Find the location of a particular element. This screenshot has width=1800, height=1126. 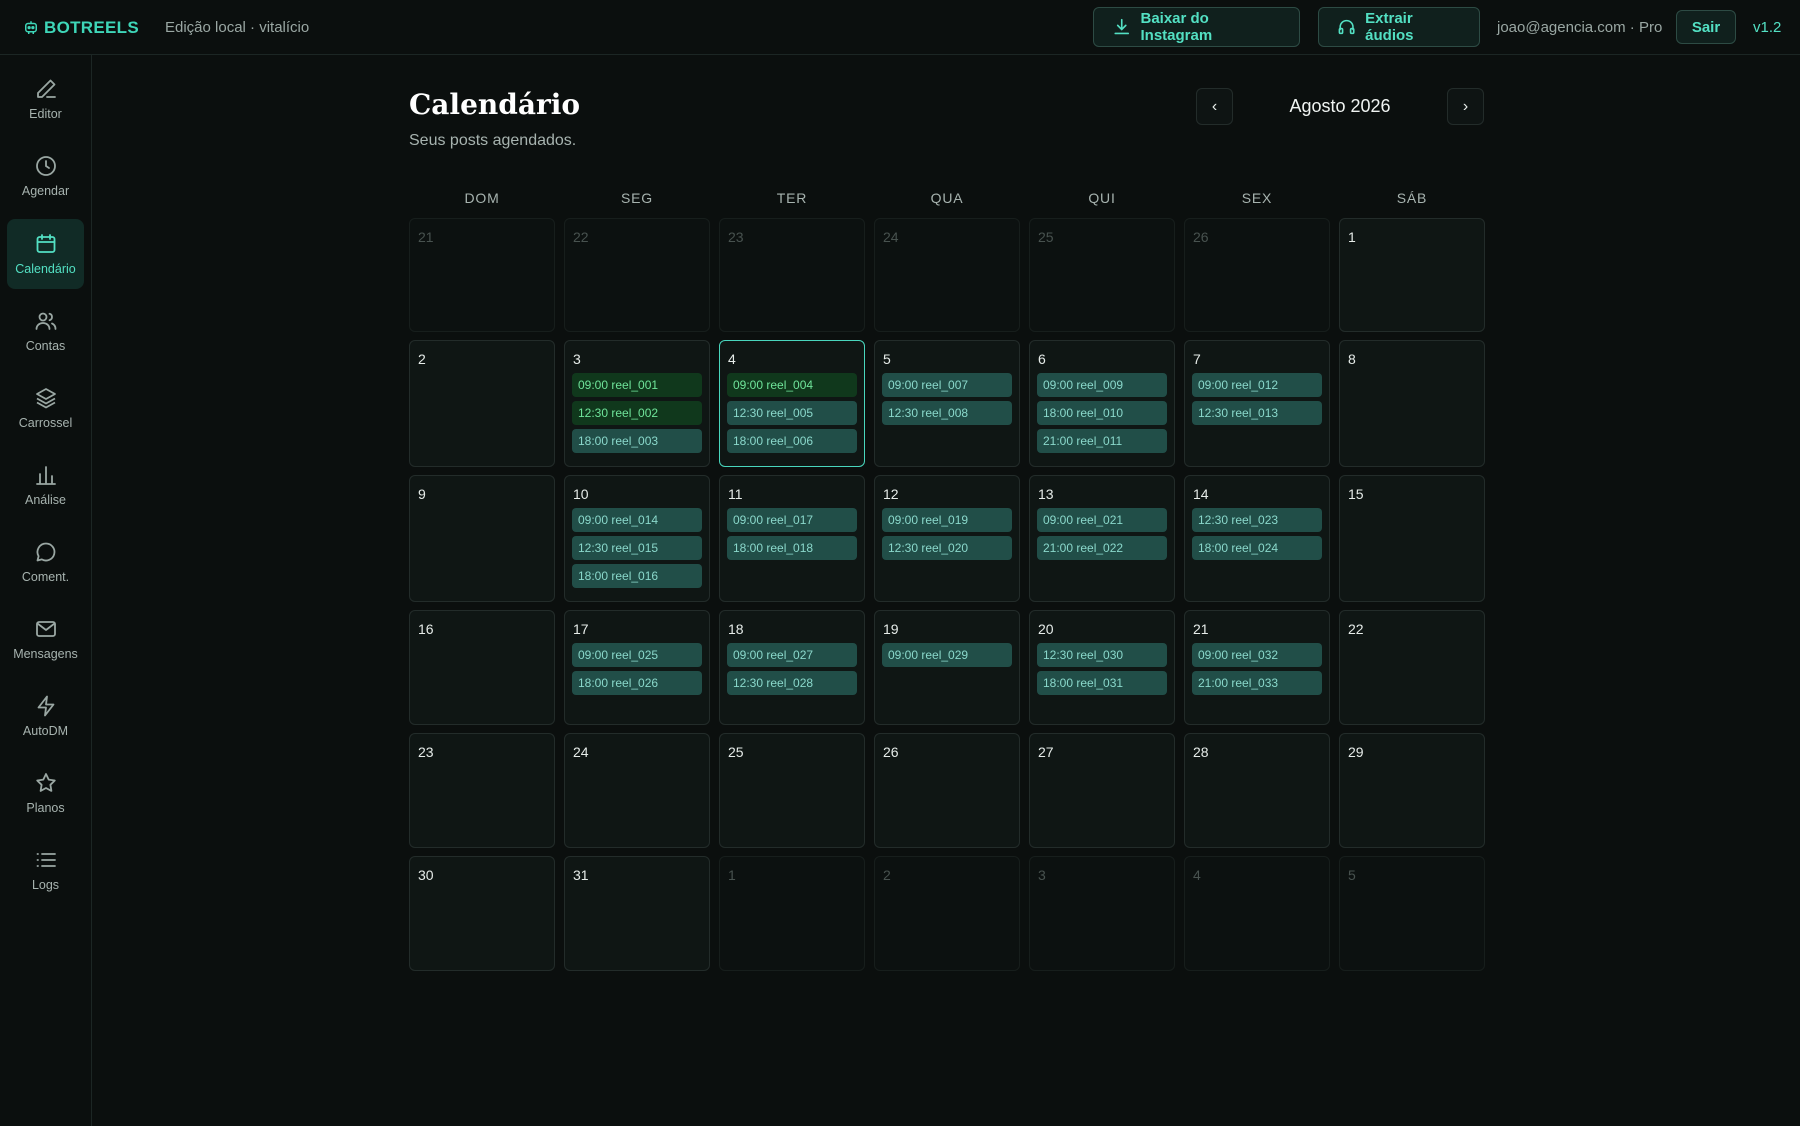

sidebar-item-autodm: AutoDM is located at coordinates (45, 716).